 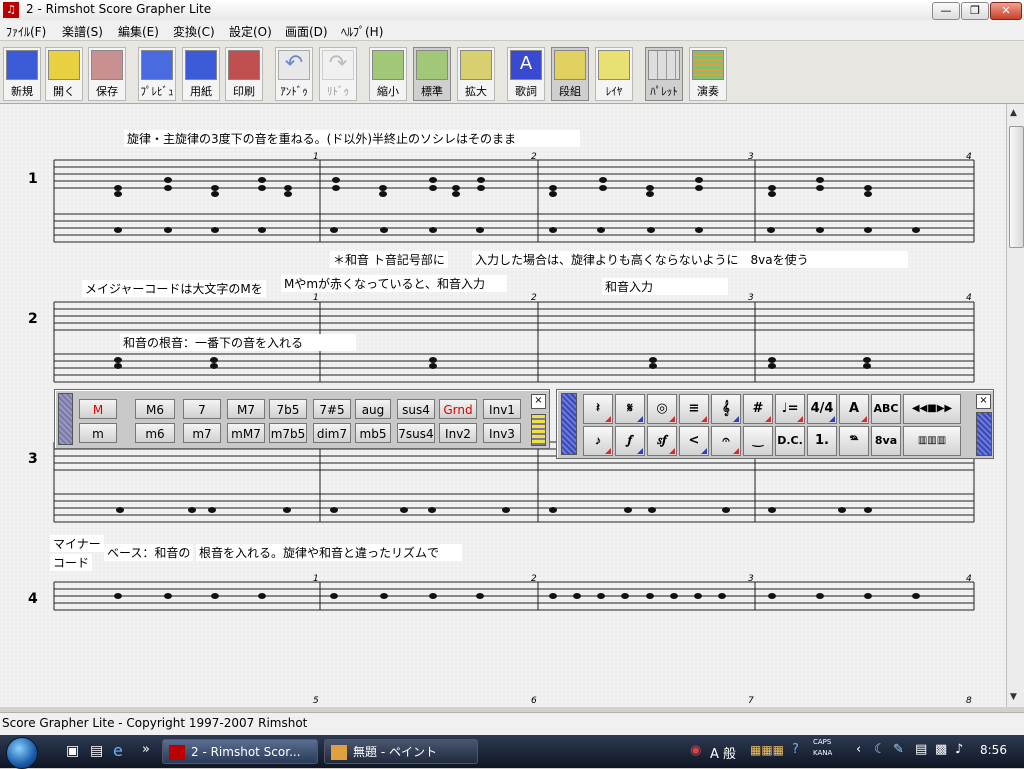 What do you see at coordinates (362, 31) in the screenshot?
I see `menu-help: ﾍﾙﾌﾟ(H)` at bounding box center [362, 31].